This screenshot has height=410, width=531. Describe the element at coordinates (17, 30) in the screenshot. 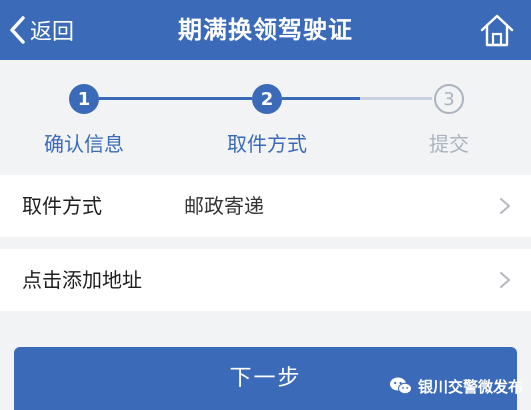

I see `chevron-left-icon` at that location.